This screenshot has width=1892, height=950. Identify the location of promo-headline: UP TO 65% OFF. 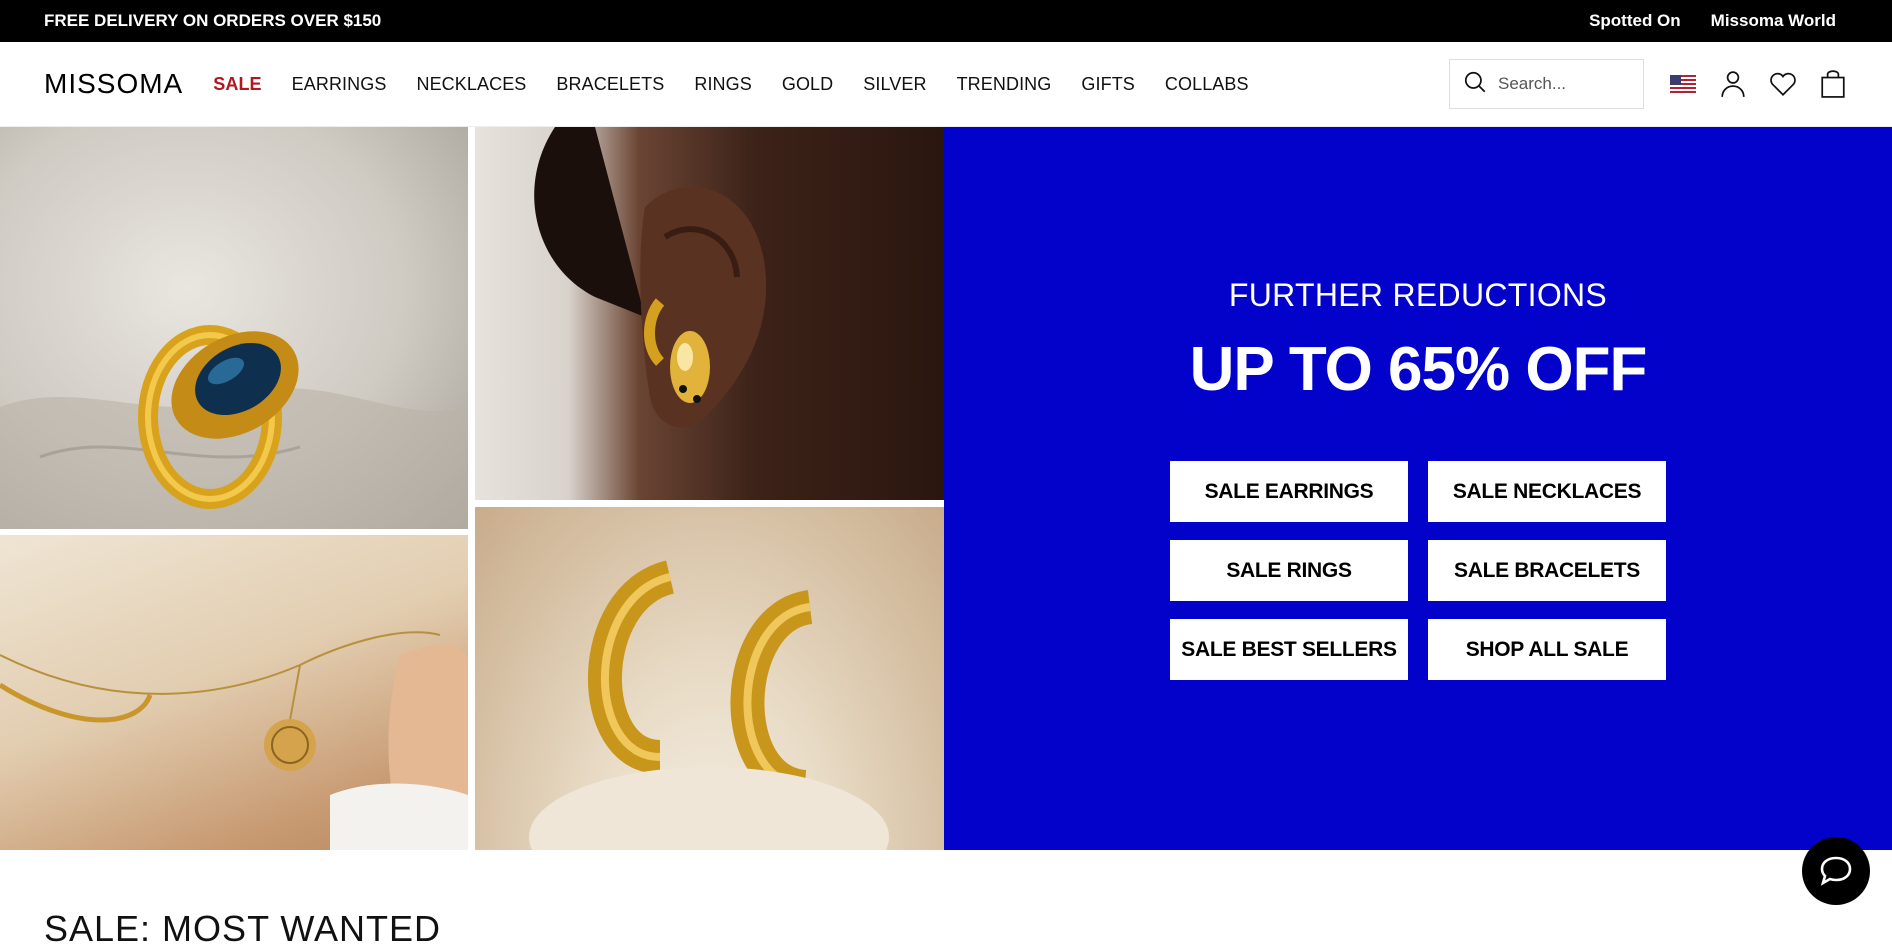
(1418, 369).